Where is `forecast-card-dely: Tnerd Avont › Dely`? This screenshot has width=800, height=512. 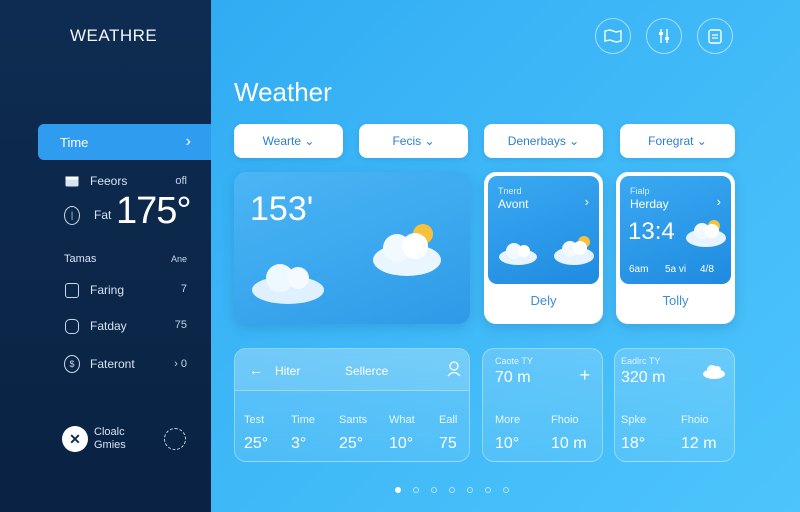
forecast-card-dely: Tnerd Avont › Dely is located at coordinates (543, 248).